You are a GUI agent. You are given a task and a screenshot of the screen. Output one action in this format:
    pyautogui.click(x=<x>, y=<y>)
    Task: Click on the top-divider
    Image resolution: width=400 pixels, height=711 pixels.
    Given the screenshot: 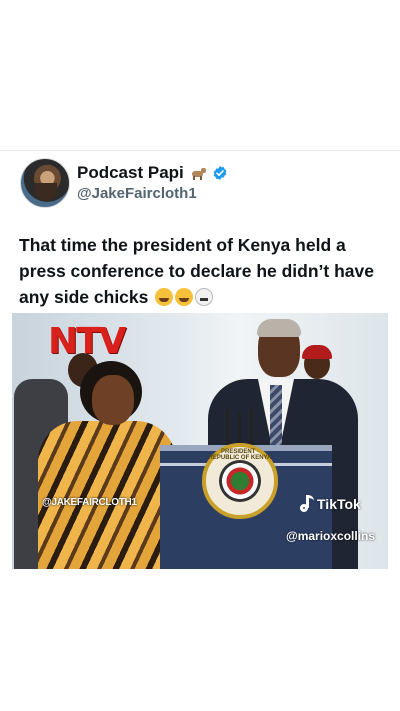 What is the action you would take?
    pyautogui.click(x=200, y=150)
    